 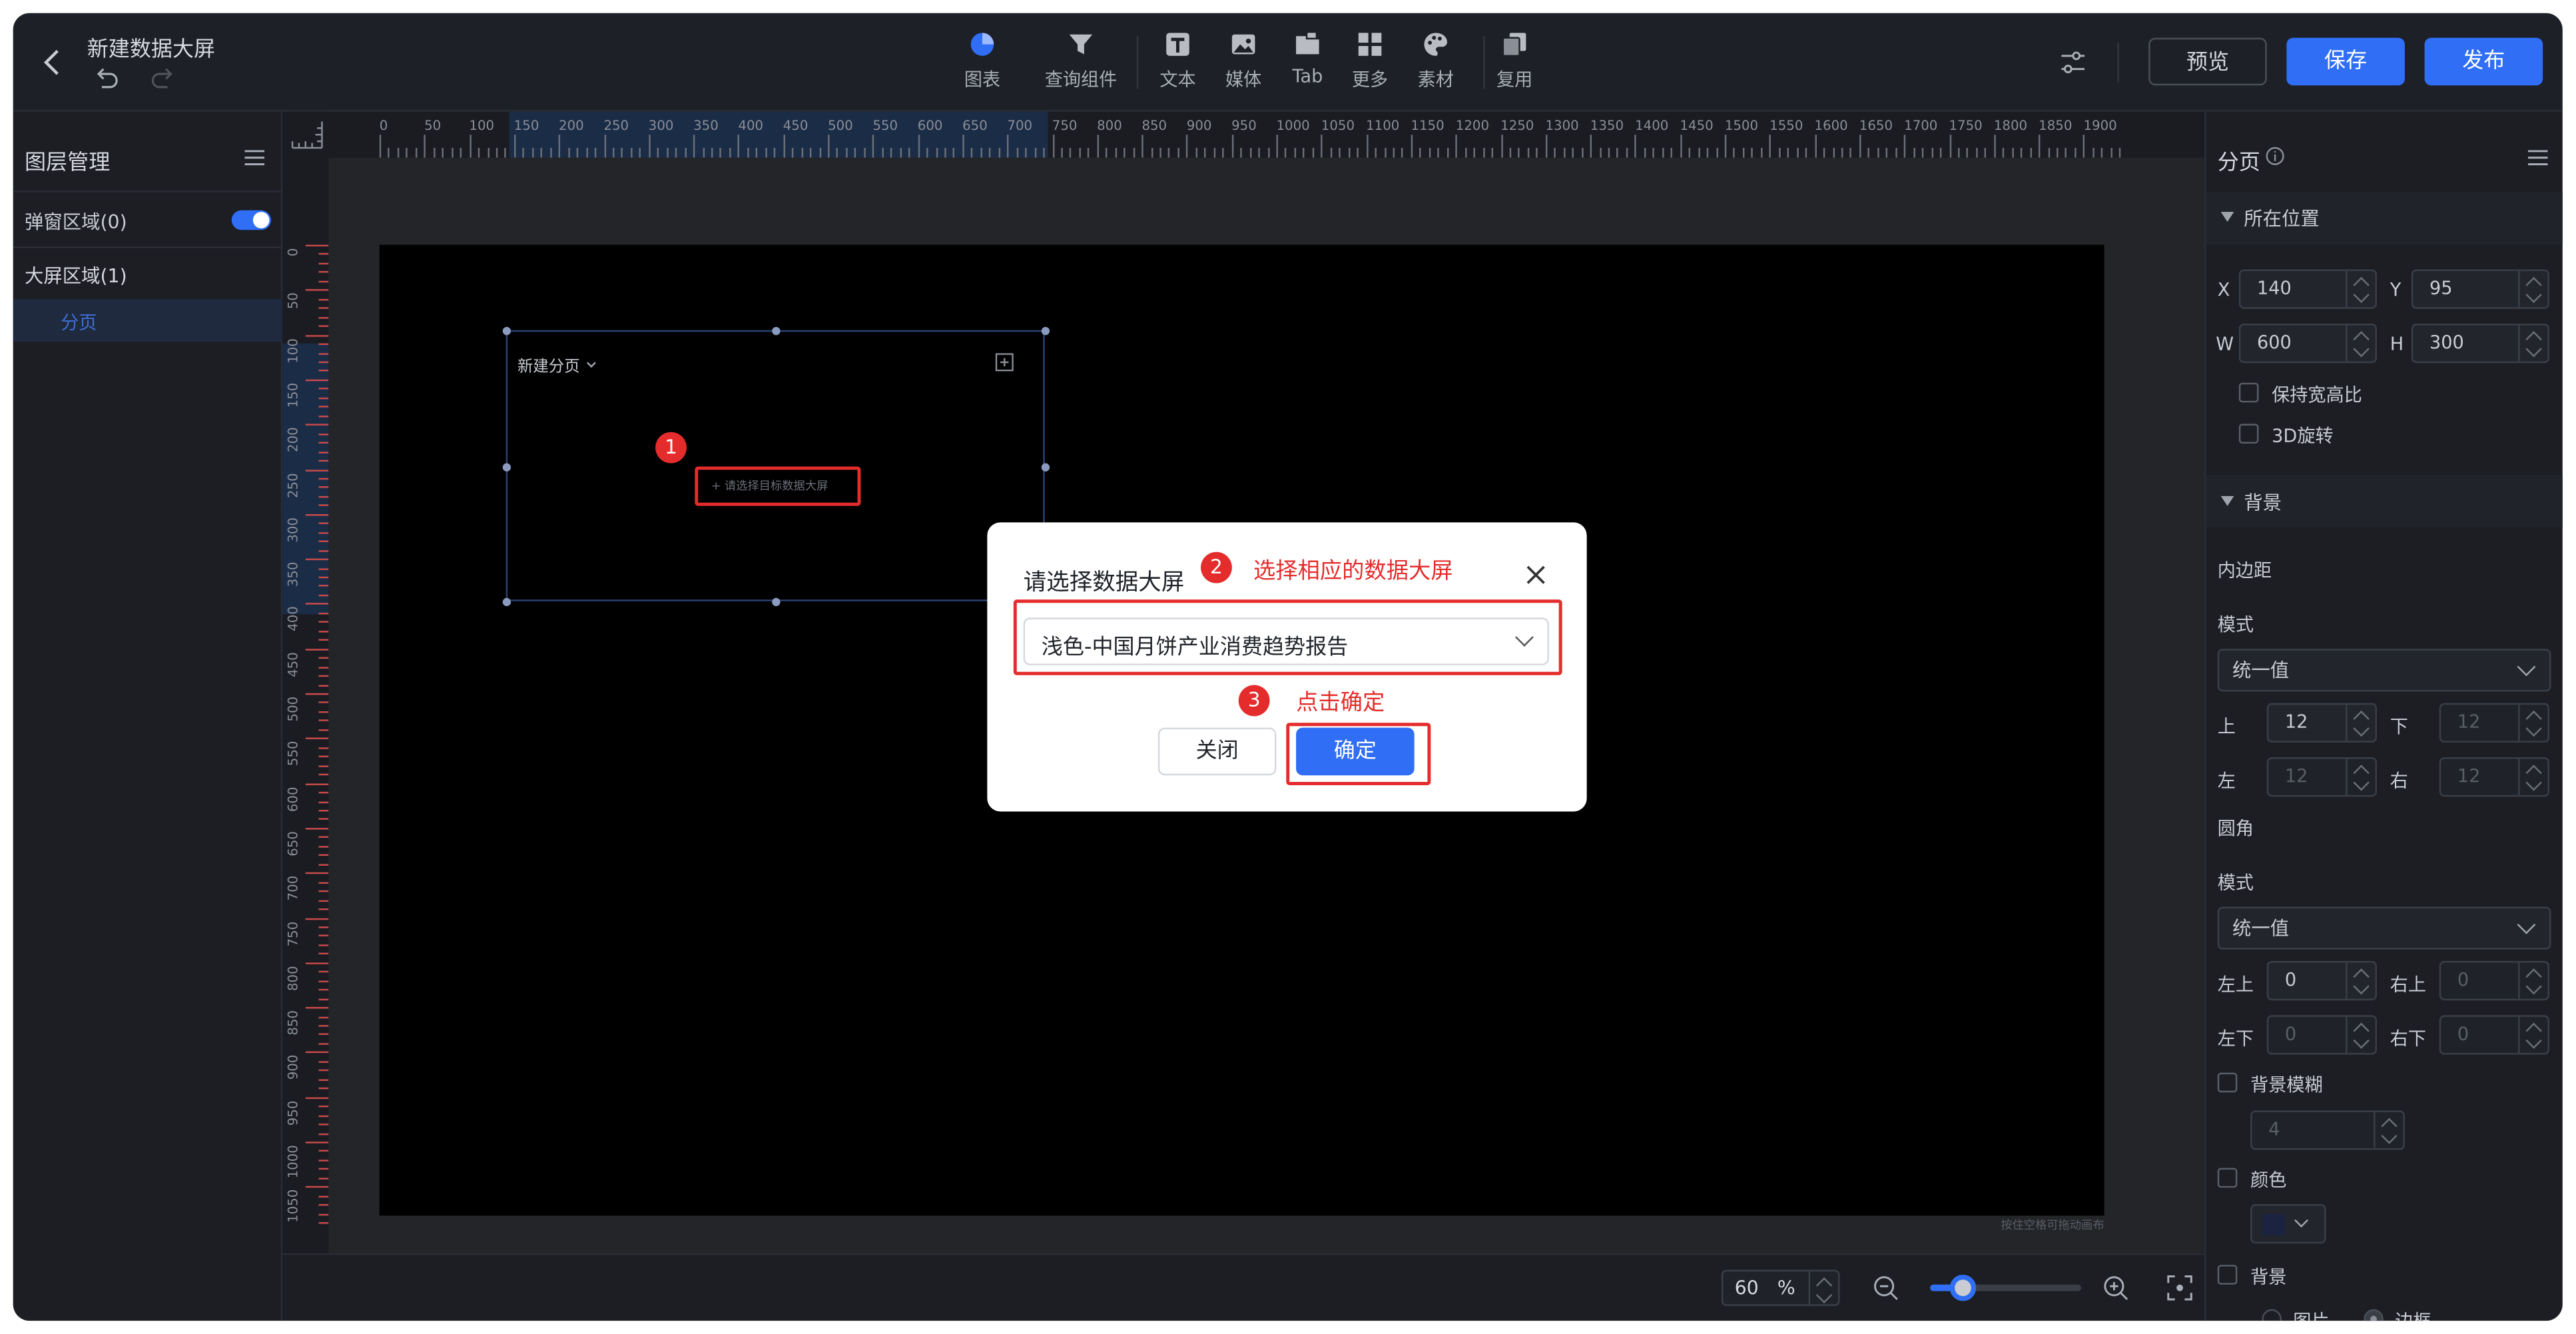 What do you see at coordinates (148, 320) in the screenshot?
I see `layer-item-page: 分页` at bounding box center [148, 320].